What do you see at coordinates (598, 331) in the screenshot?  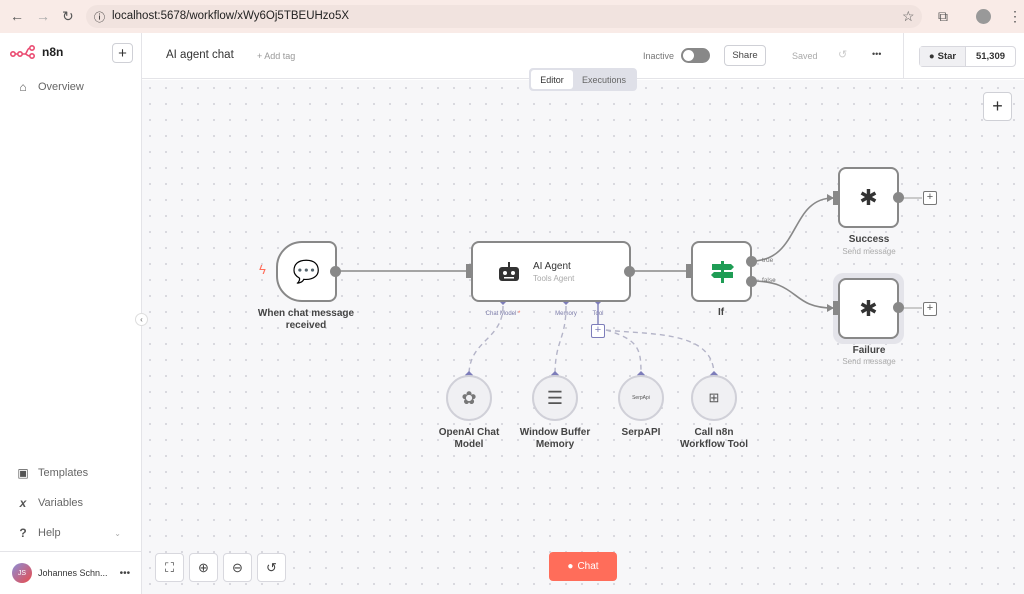 I see `add-tool-button: +` at bounding box center [598, 331].